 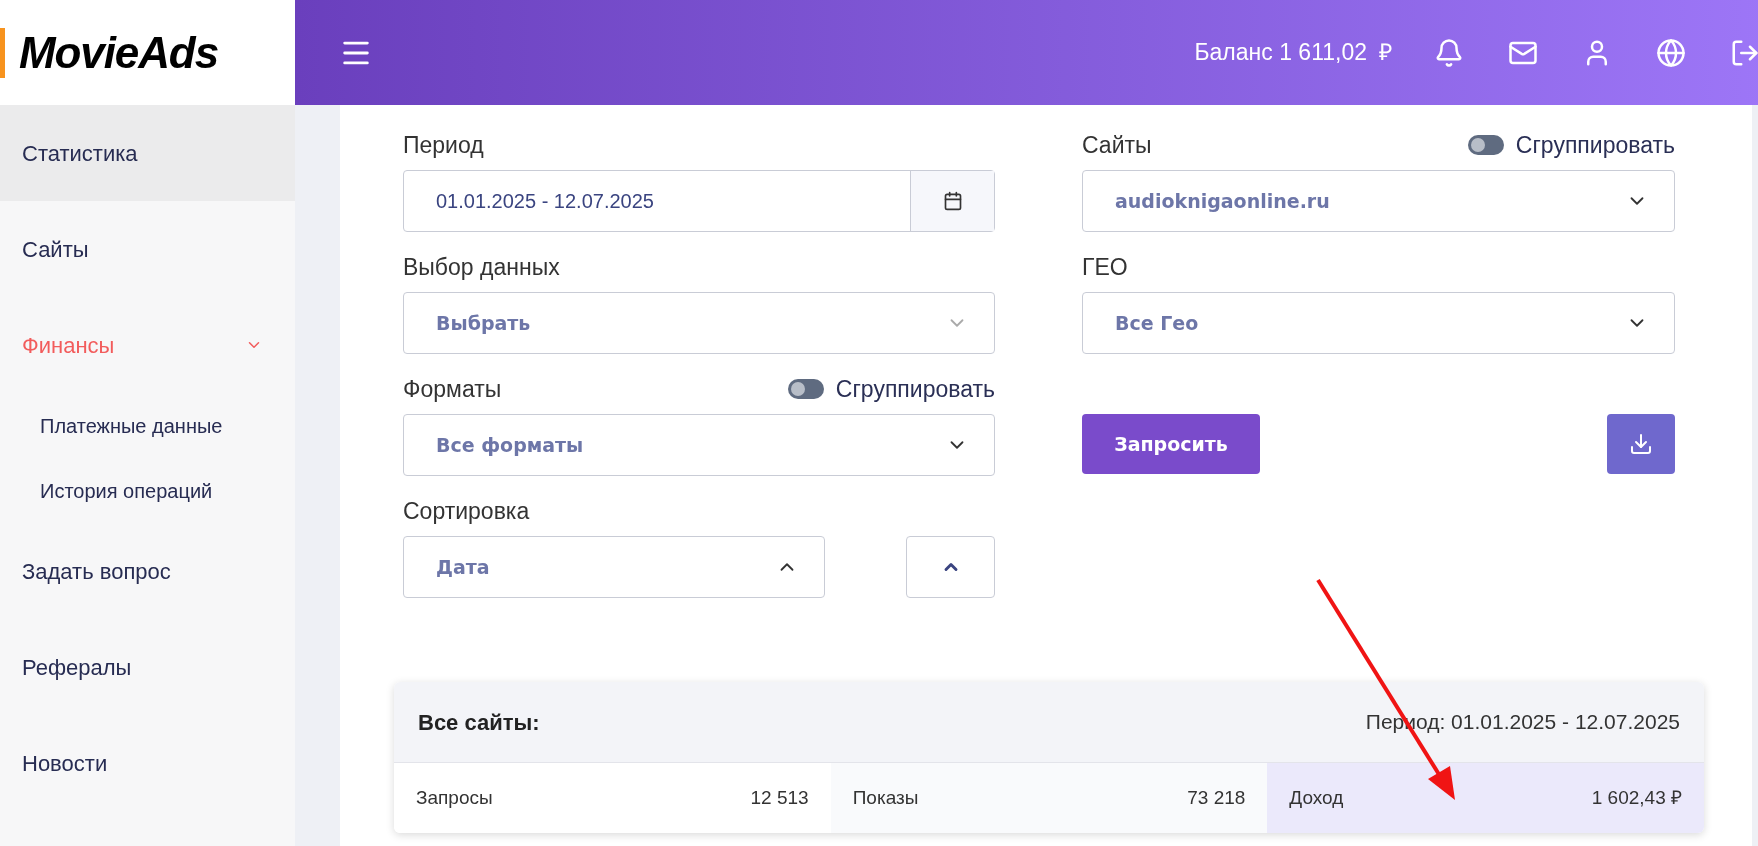 What do you see at coordinates (147, 153) in the screenshot?
I see `sidebar-item: Статистика` at bounding box center [147, 153].